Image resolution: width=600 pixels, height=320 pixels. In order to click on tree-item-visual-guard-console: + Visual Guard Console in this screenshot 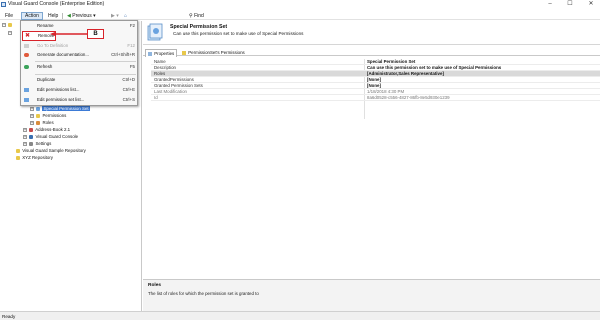, I will do `click(50, 137)`.